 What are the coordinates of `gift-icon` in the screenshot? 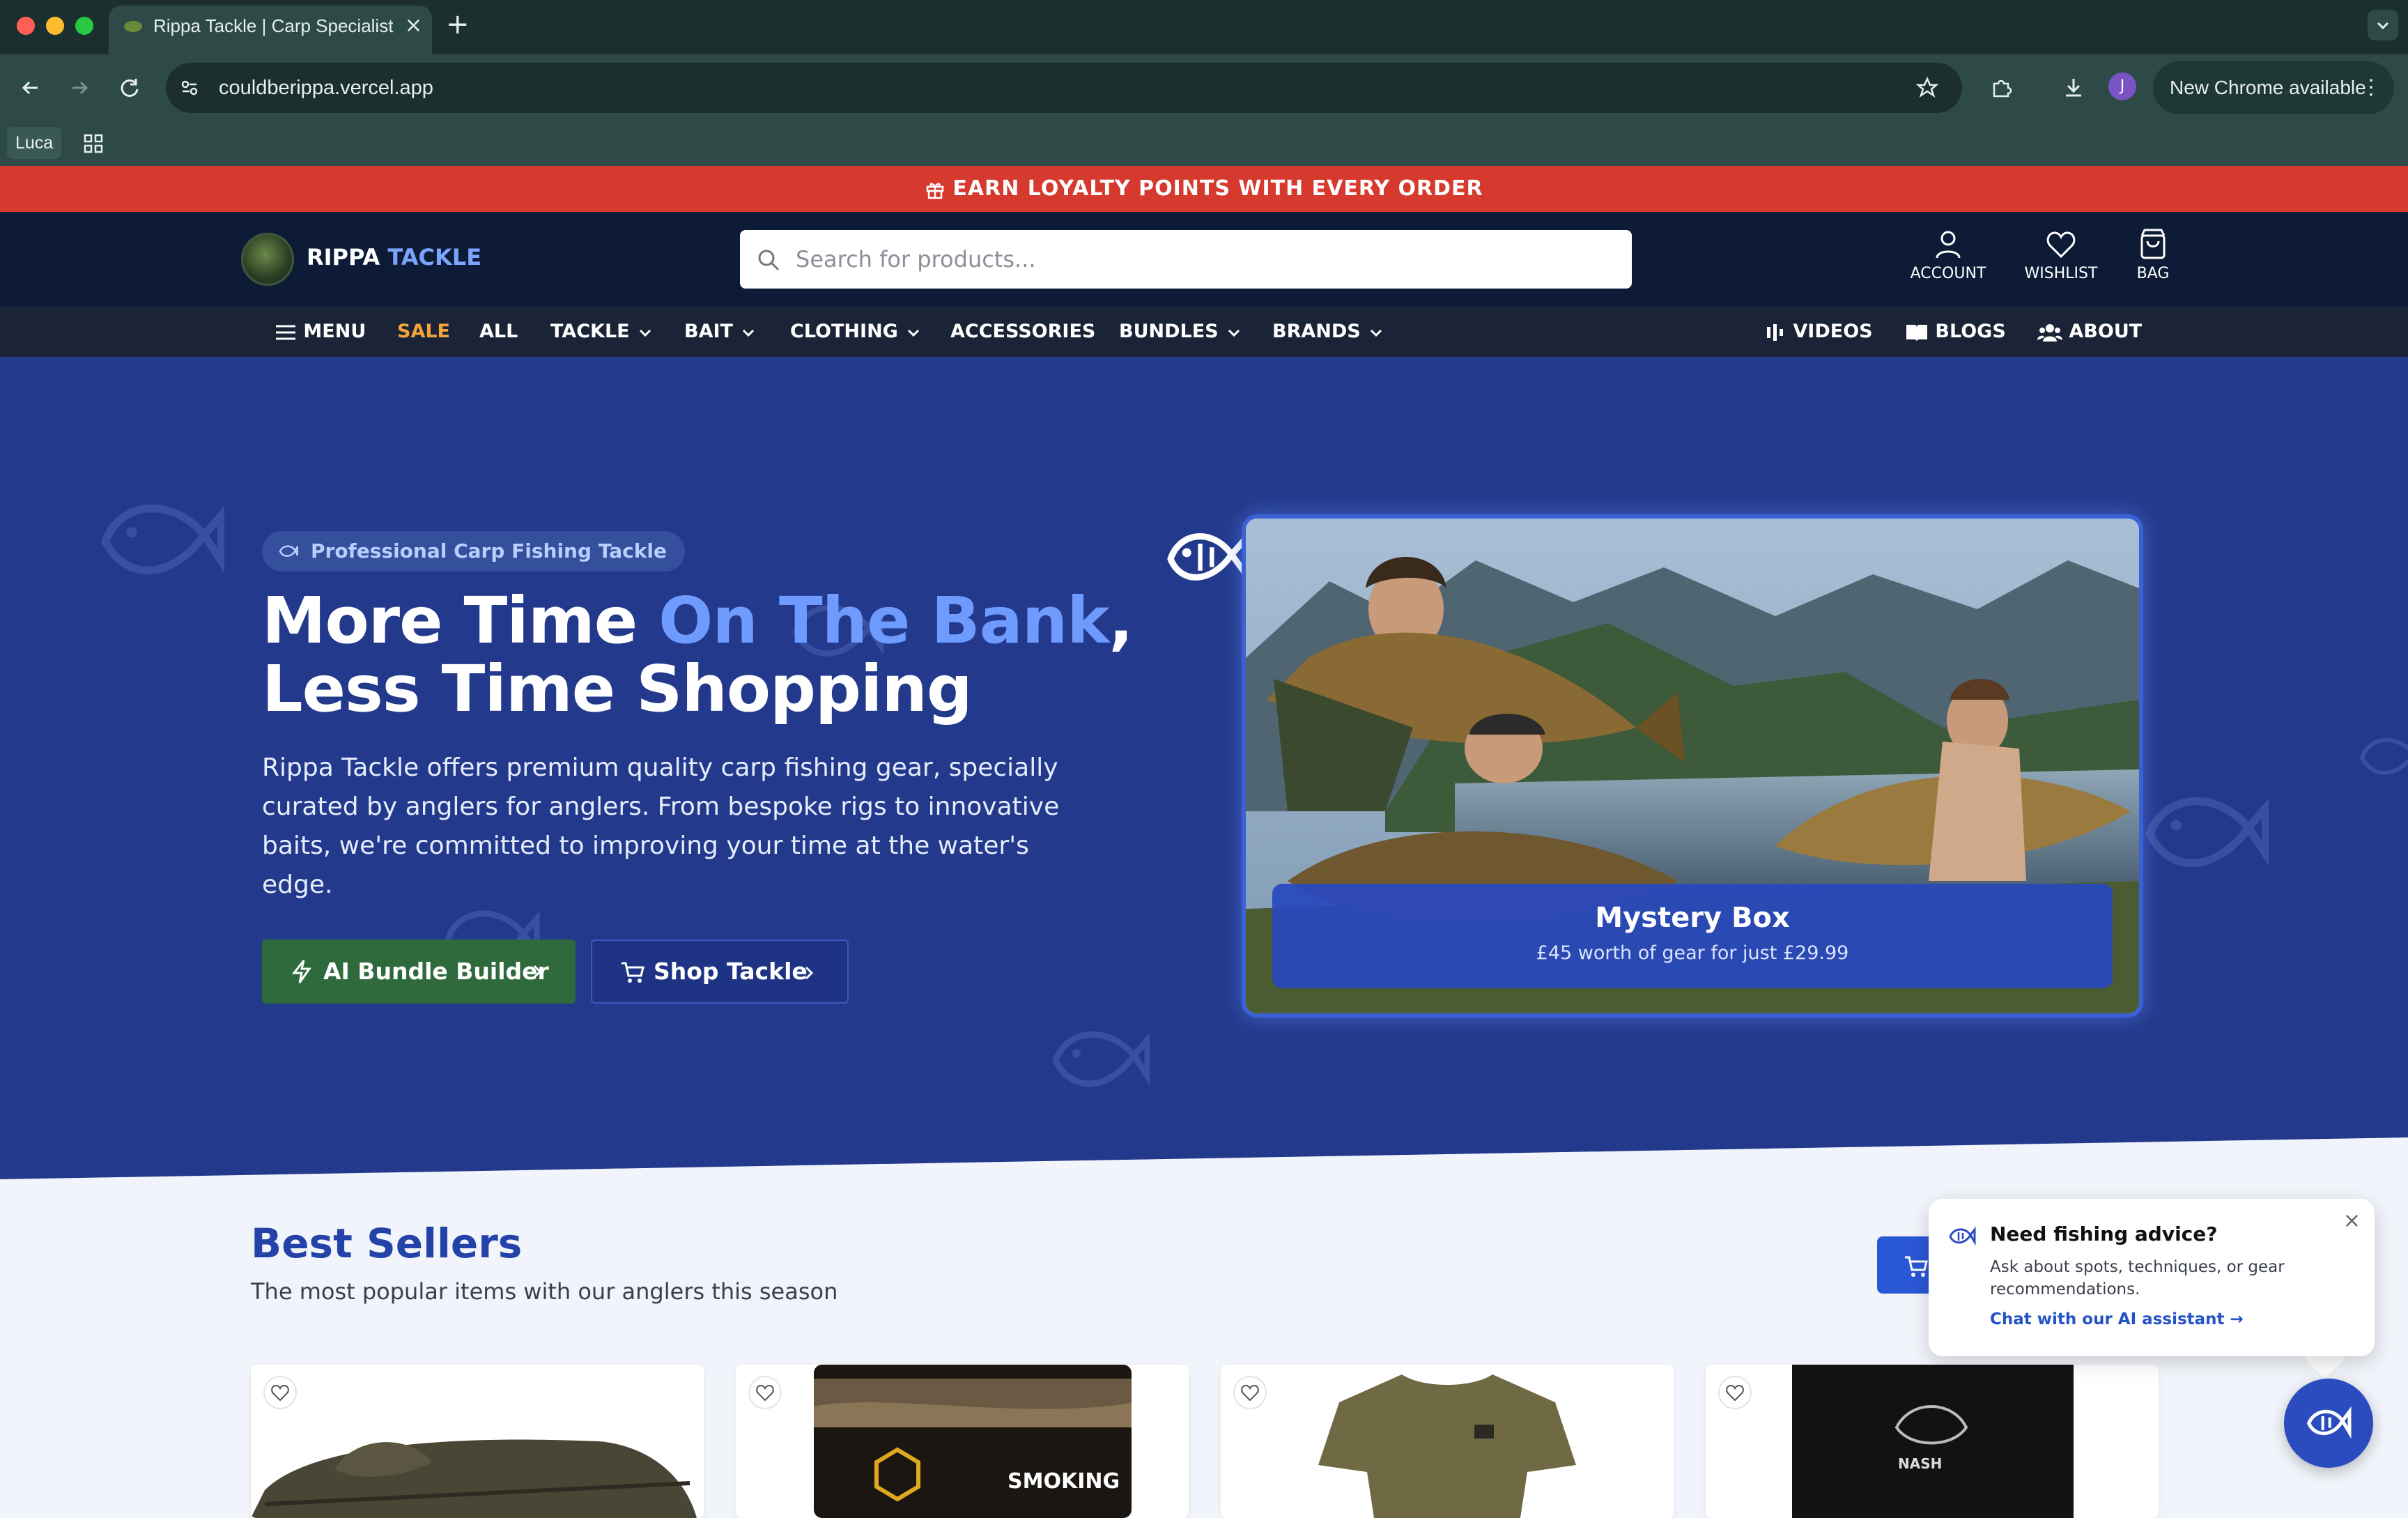 It's located at (936, 191).